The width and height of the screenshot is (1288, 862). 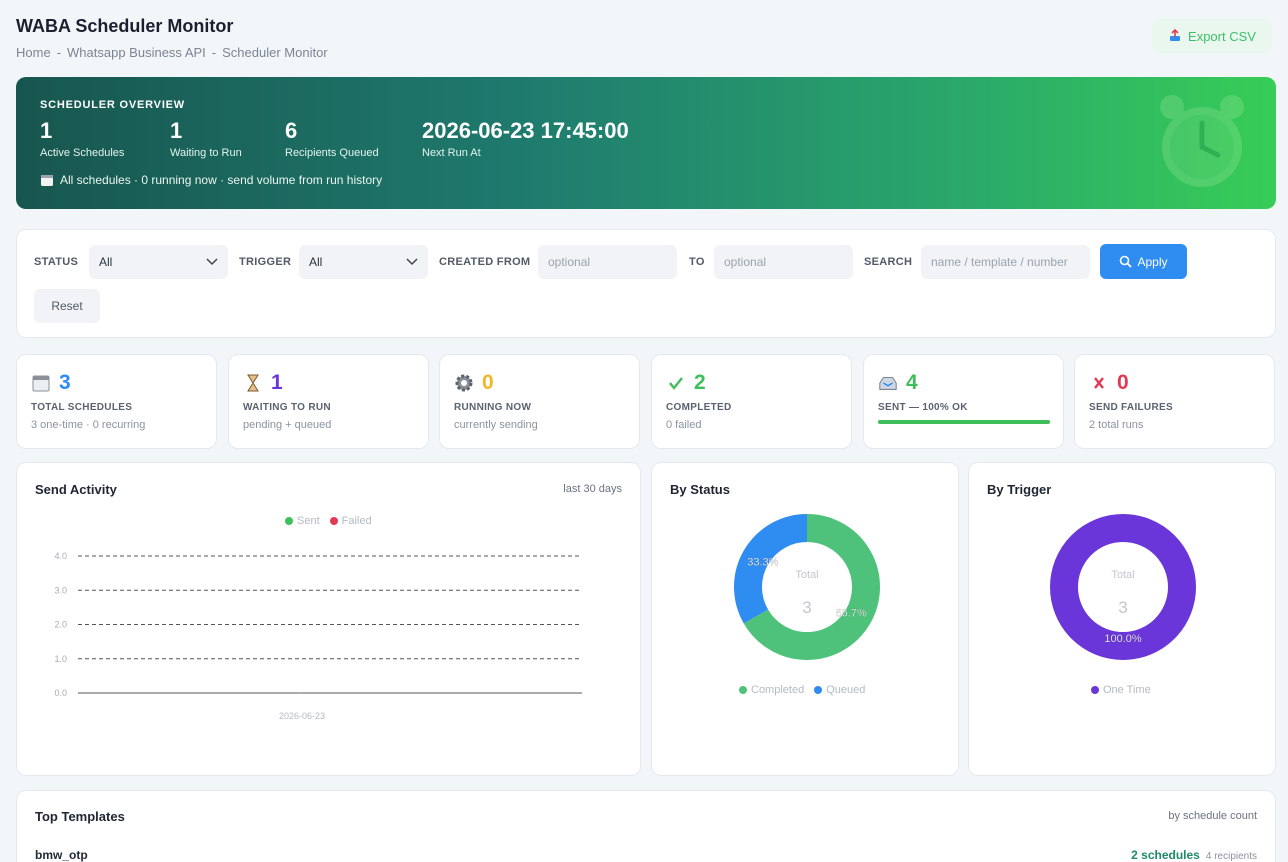 What do you see at coordinates (112, 105) in the screenshot?
I see `overview-label: SCHEDULER OVERVIEW` at bounding box center [112, 105].